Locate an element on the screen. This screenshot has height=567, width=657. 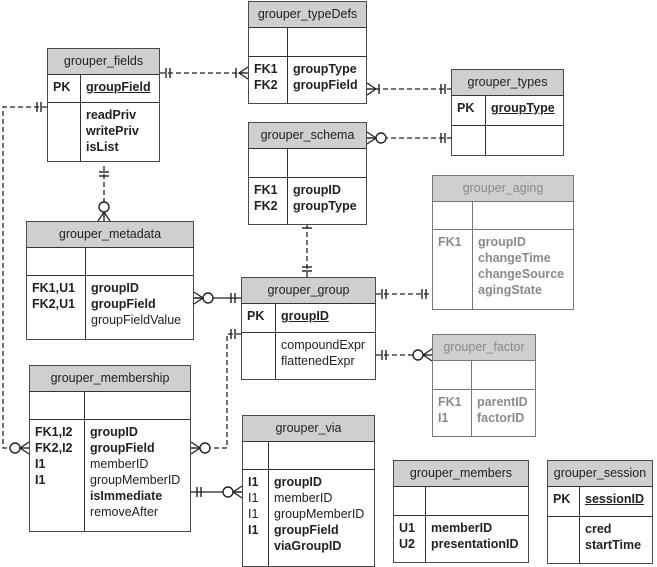
key-column: FK1 is located at coordinates (453, 269).